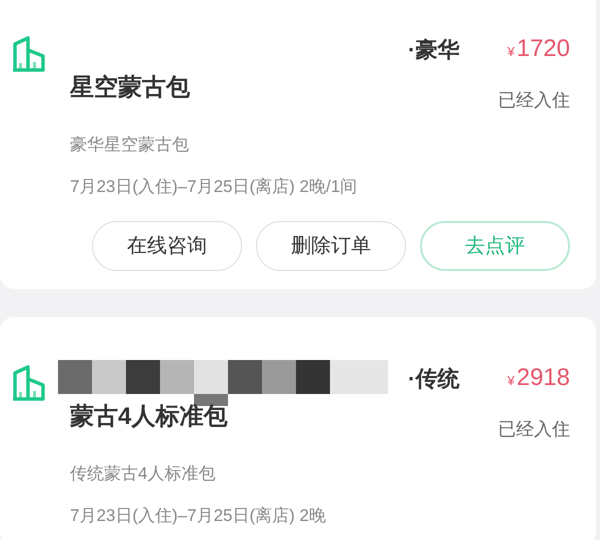 This screenshot has width=600, height=540. Describe the element at coordinates (214, 187) in the screenshot. I see `stay-dates: 7月23日(入住)–7月25日(离店) 2晚/1间` at that location.